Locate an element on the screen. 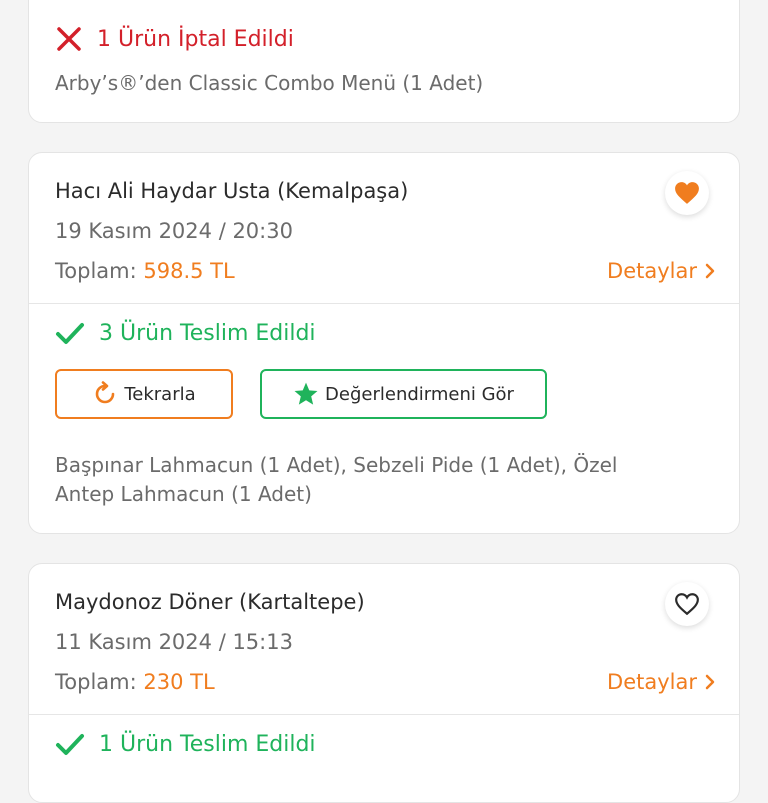  order-date: 19 Kasım 2024 / 20:30 is located at coordinates (174, 231).